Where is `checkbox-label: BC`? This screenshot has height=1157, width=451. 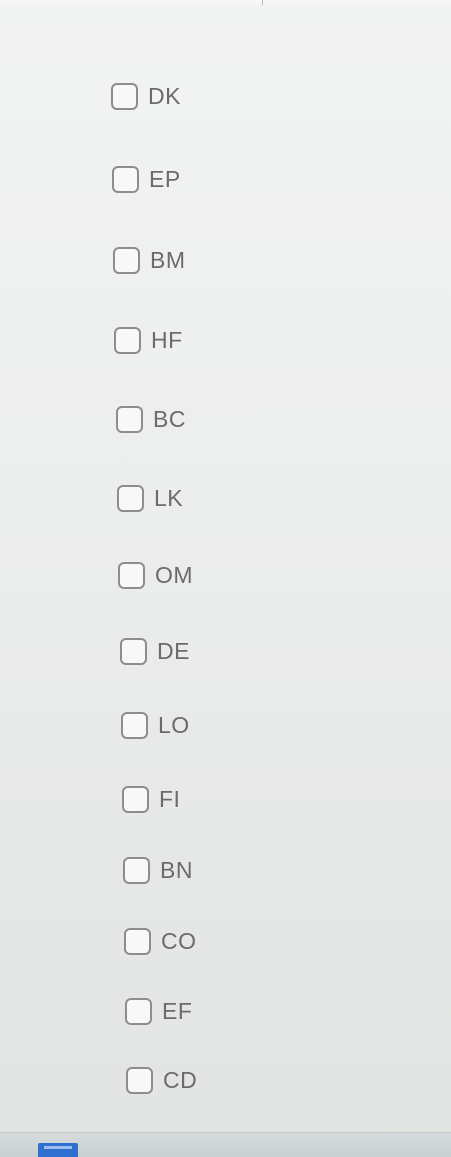
checkbox-label: BC is located at coordinates (169, 418).